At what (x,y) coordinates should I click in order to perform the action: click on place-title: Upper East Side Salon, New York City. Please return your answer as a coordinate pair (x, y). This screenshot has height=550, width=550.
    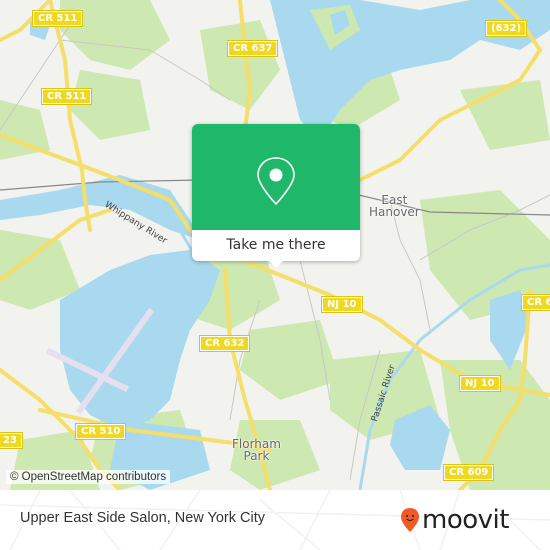
    Looking at the image, I should click on (143, 518).